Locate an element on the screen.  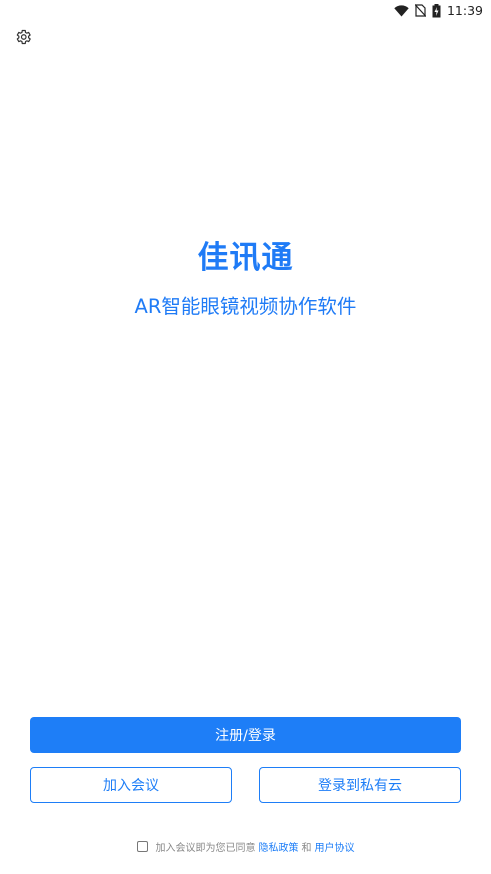
app-title: 佳讯通 is located at coordinates (245, 258).